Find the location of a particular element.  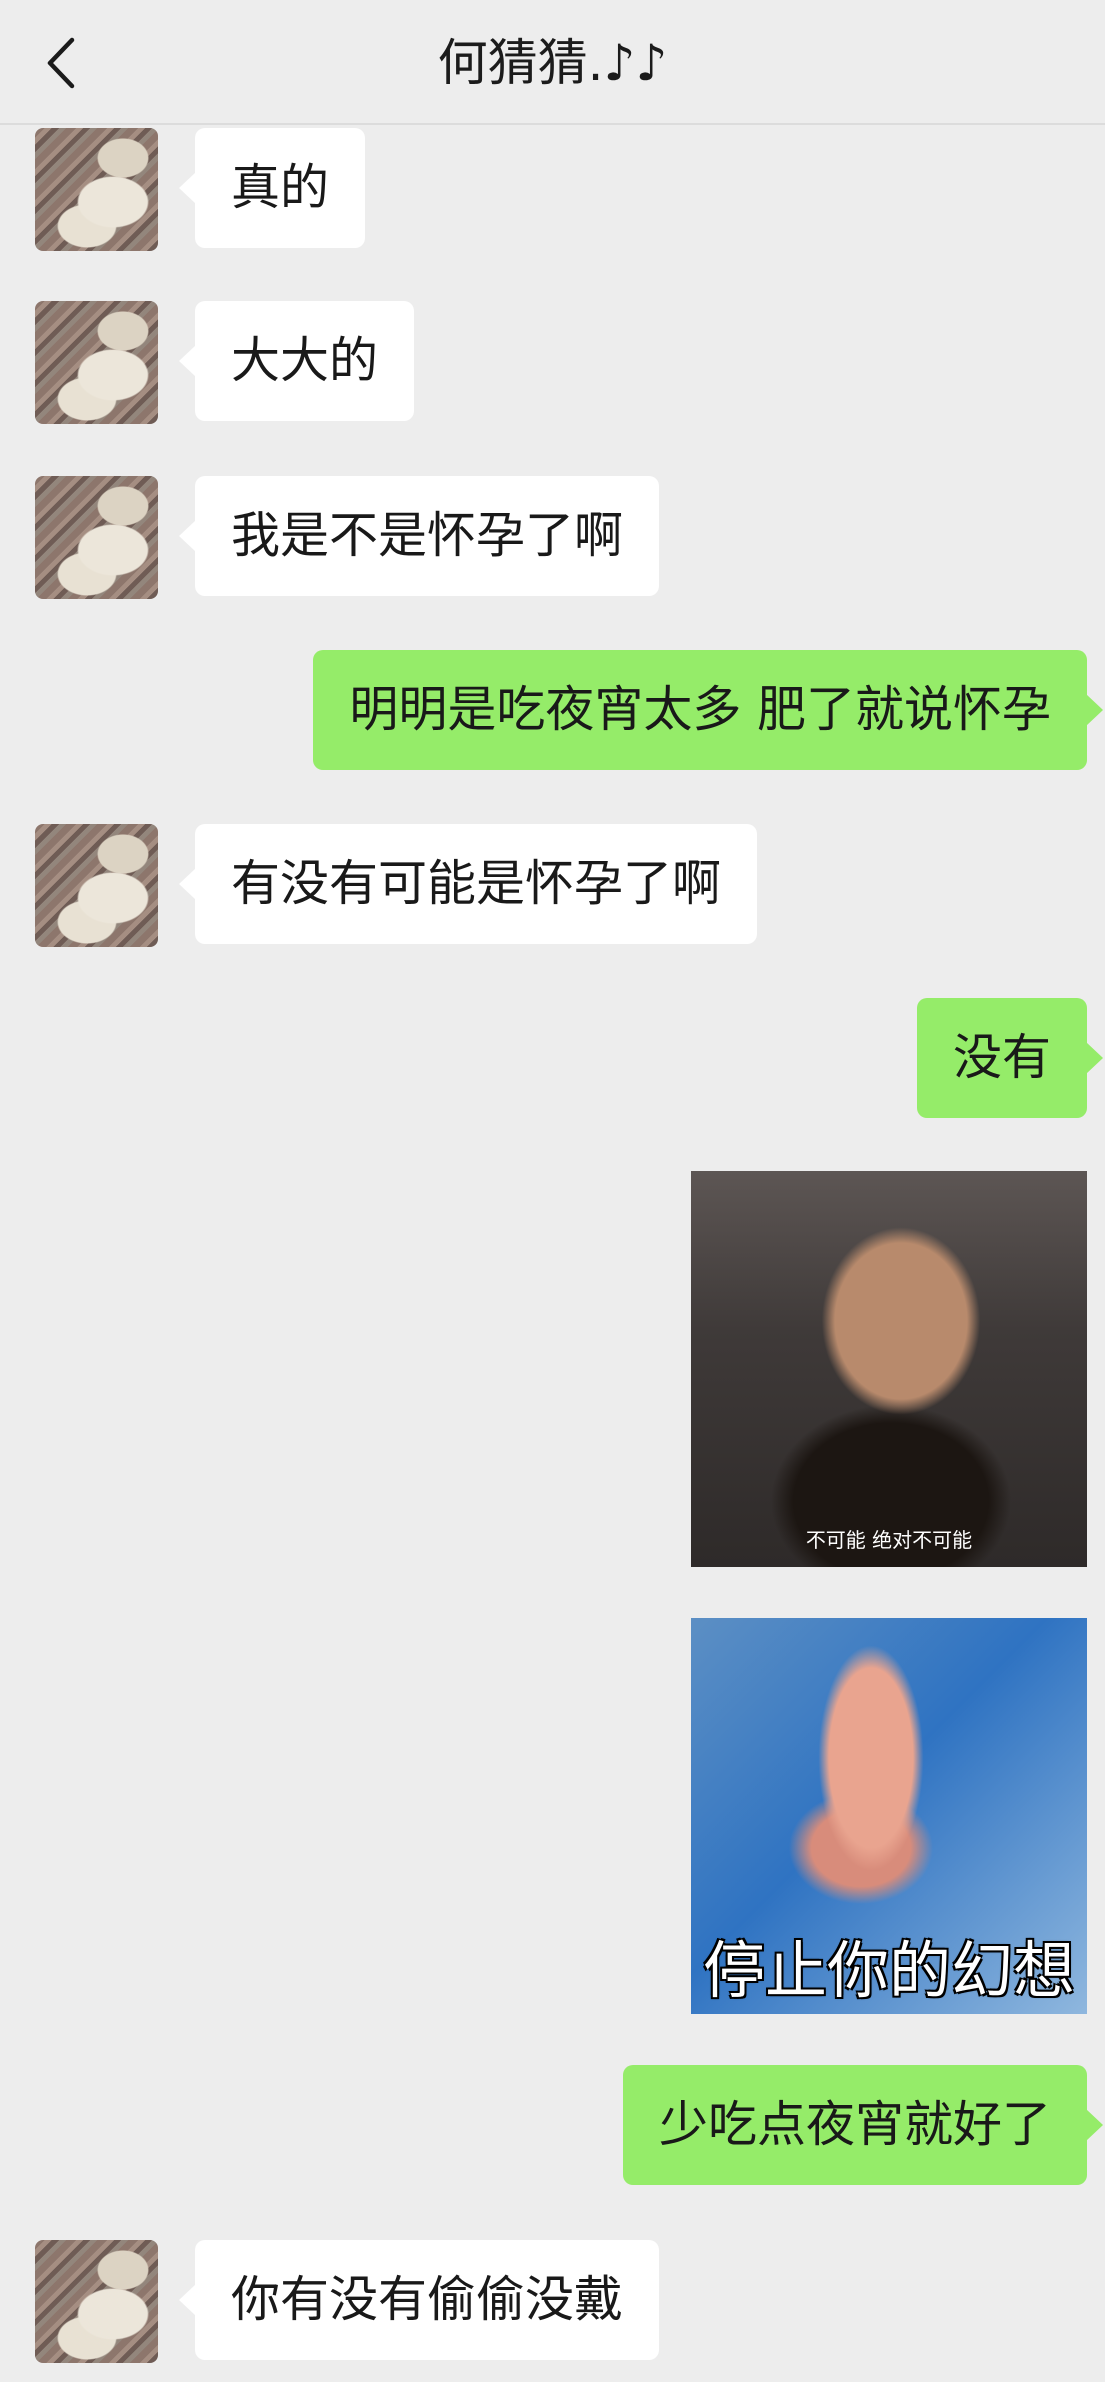

chat-header: 何猜猜.♪♪ is located at coordinates (552, 62).